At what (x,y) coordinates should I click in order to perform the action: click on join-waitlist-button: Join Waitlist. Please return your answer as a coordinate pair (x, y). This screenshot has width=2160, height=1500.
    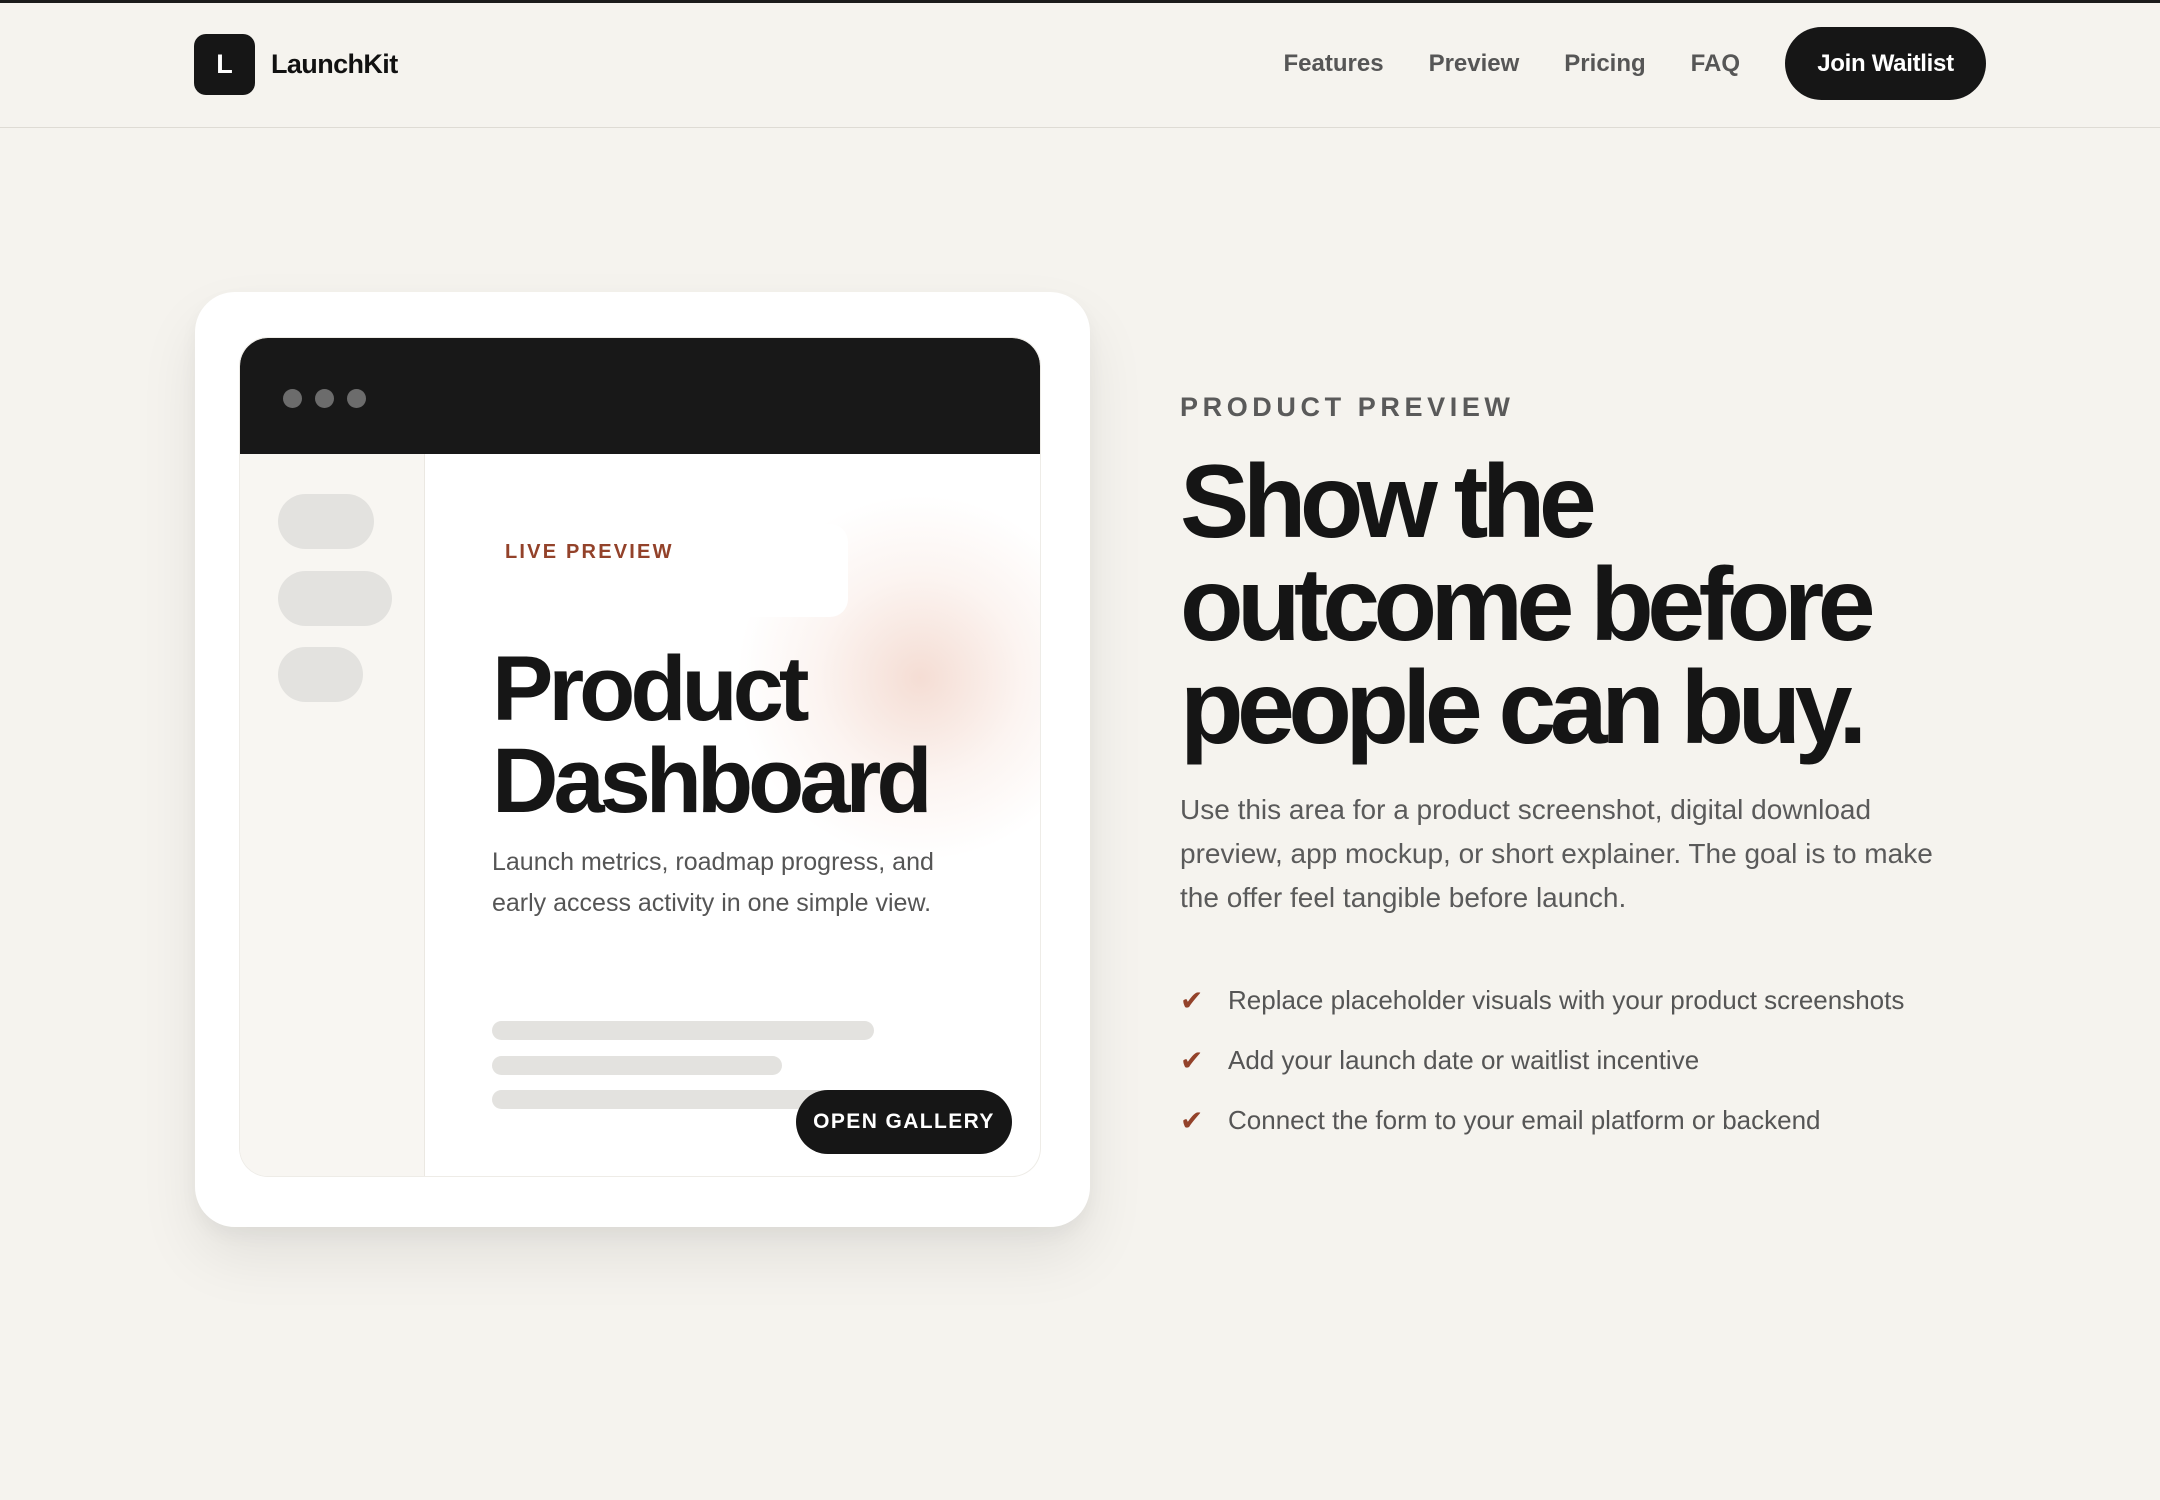
    Looking at the image, I should click on (1885, 63).